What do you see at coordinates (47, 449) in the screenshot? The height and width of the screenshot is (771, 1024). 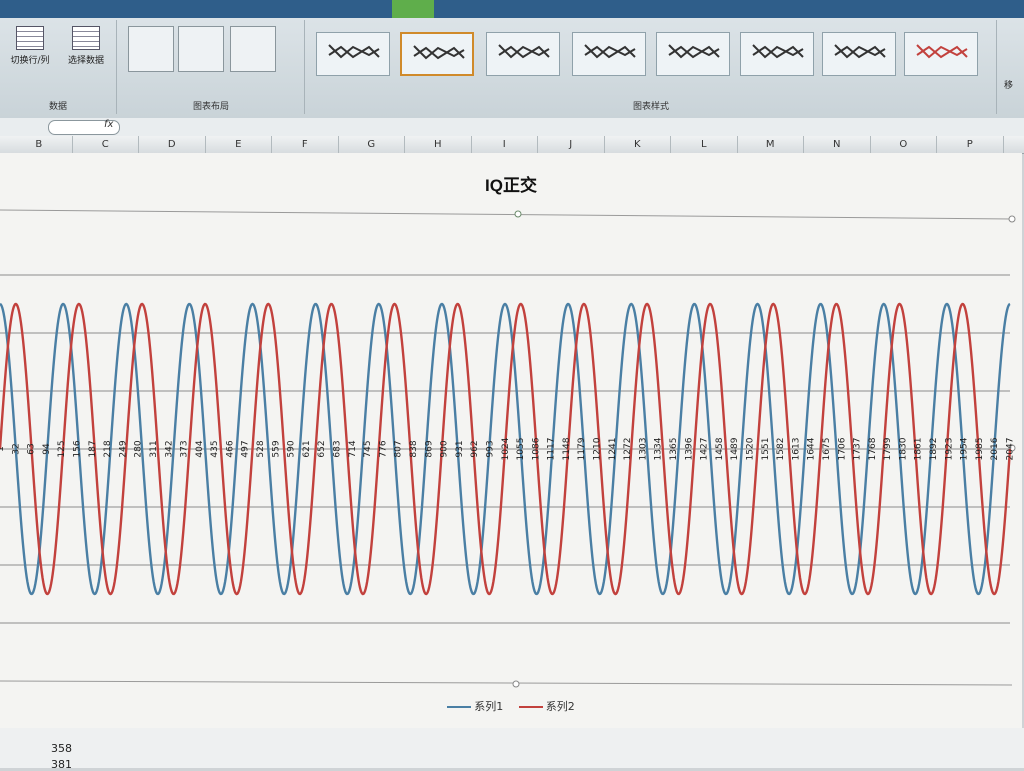 I see `x-tick-label: 94` at bounding box center [47, 449].